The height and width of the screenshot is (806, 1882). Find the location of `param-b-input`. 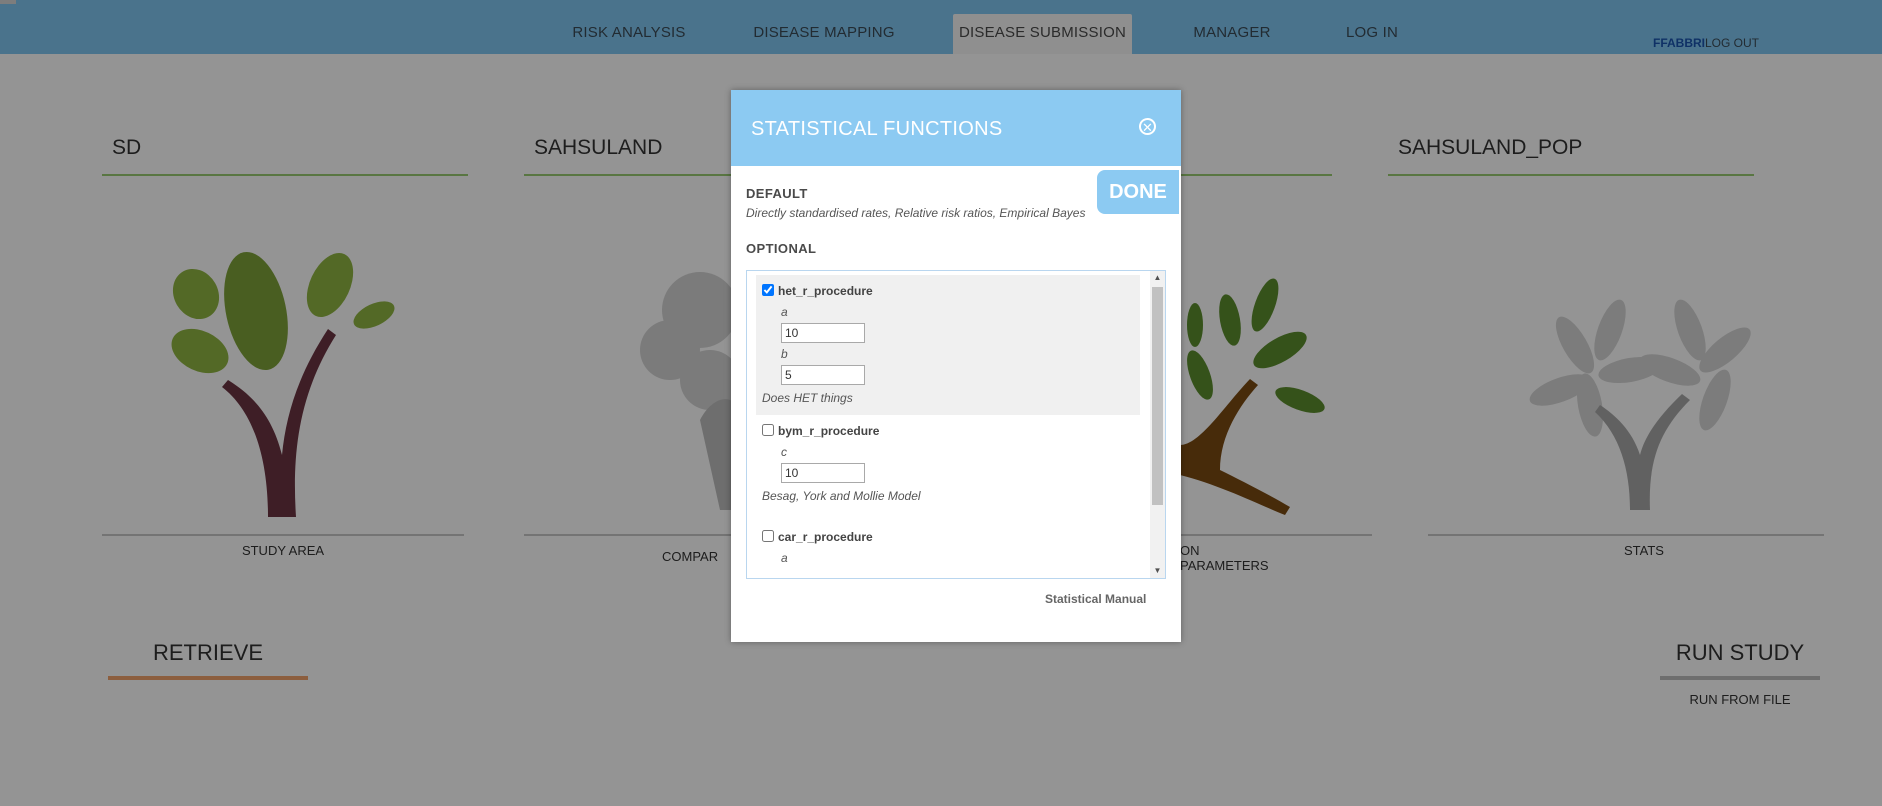

param-b-input is located at coordinates (823, 375).